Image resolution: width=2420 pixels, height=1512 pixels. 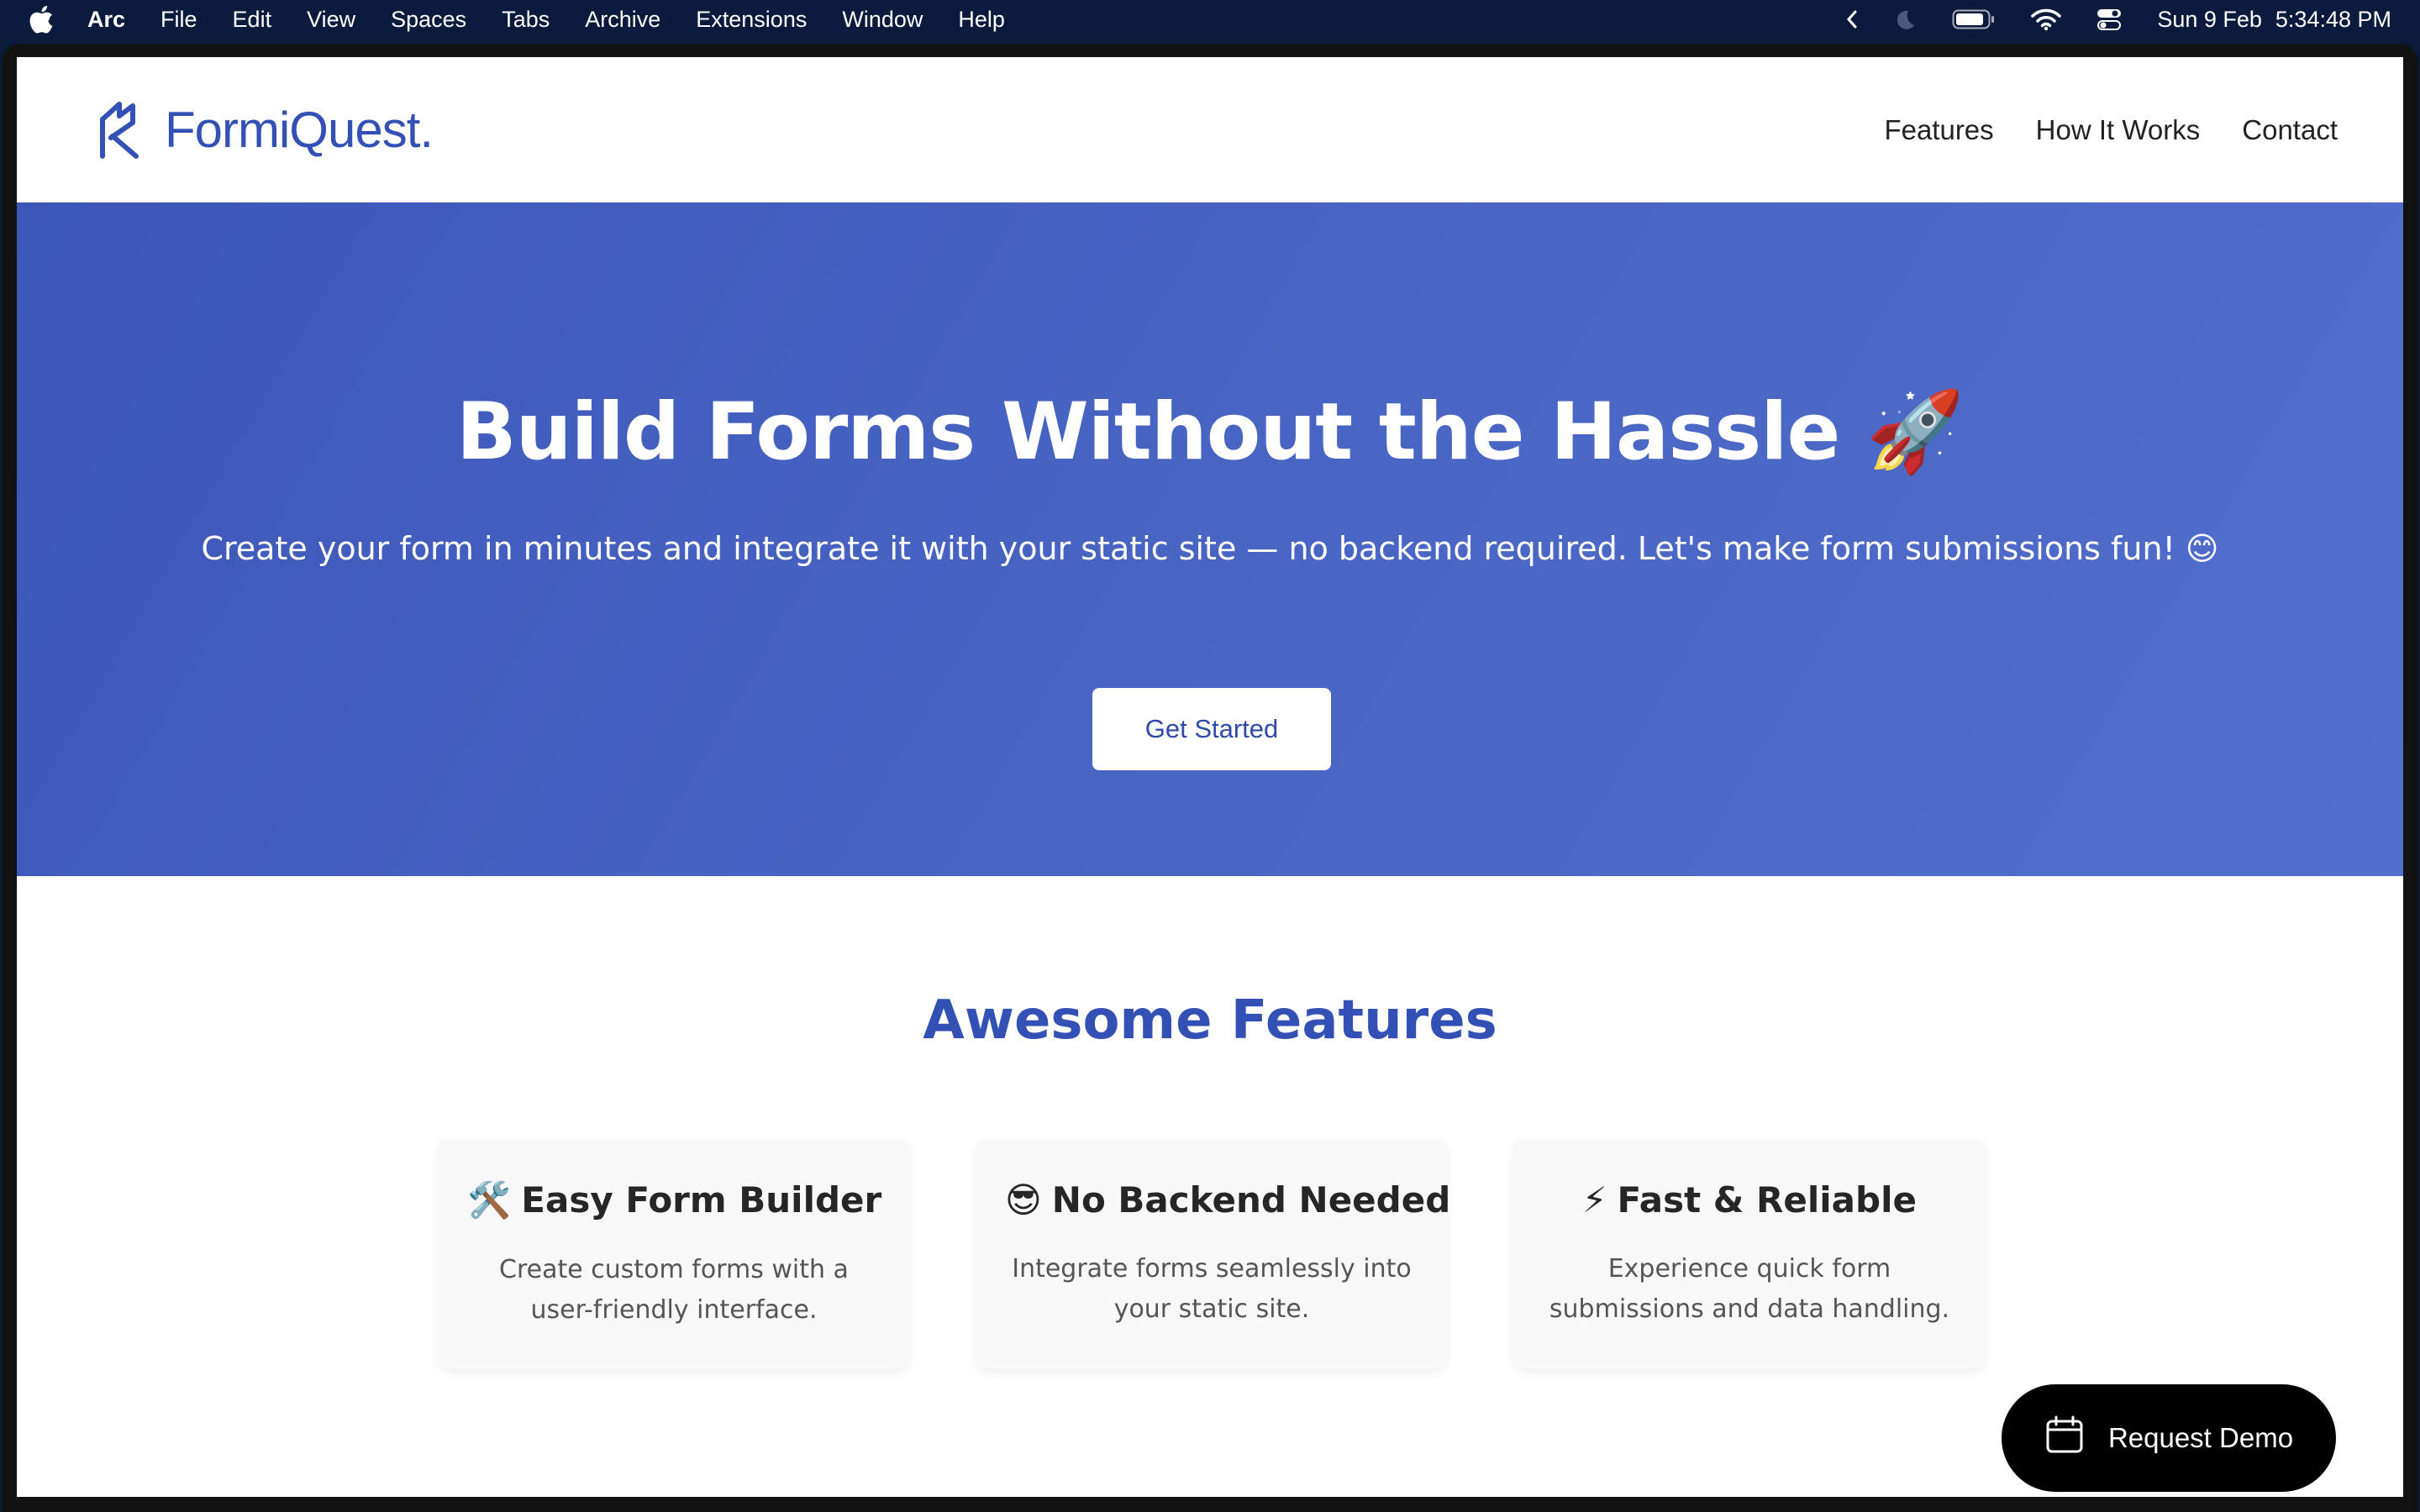 I want to click on nav-features: Features, so click(x=1938, y=130).